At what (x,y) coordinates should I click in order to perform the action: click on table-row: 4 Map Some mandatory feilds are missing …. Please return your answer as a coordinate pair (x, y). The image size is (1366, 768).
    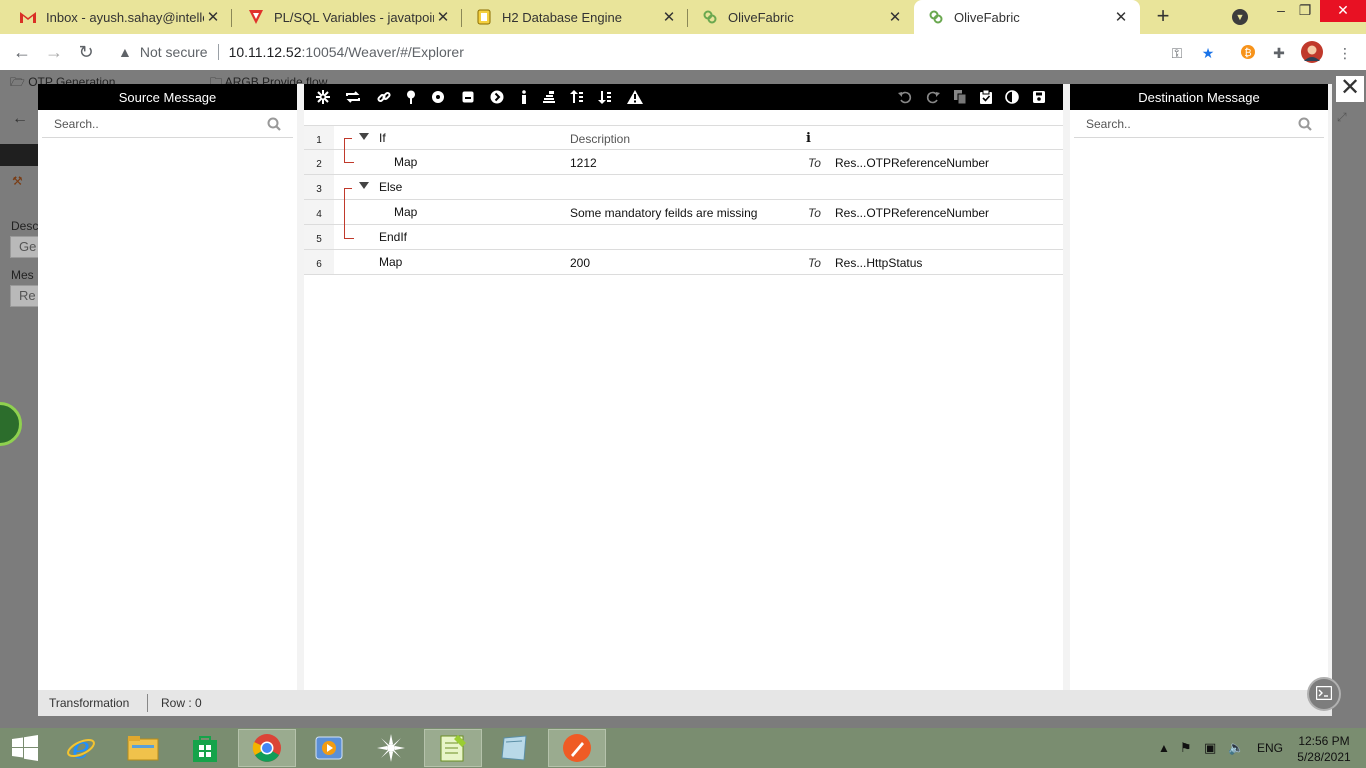
    Looking at the image, I should click on (683, 212).